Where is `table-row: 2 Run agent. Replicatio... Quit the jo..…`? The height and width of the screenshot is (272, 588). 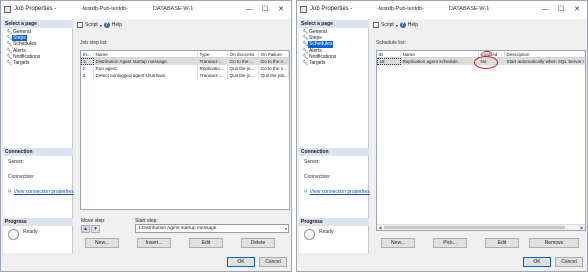
table-row: 2 Run agent. Replicatio... Quit the jo..… is located at coordinates (185, 68).